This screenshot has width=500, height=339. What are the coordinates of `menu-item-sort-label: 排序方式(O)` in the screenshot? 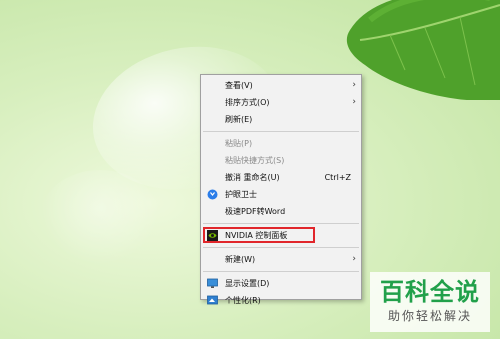 It's located at (247, 102).